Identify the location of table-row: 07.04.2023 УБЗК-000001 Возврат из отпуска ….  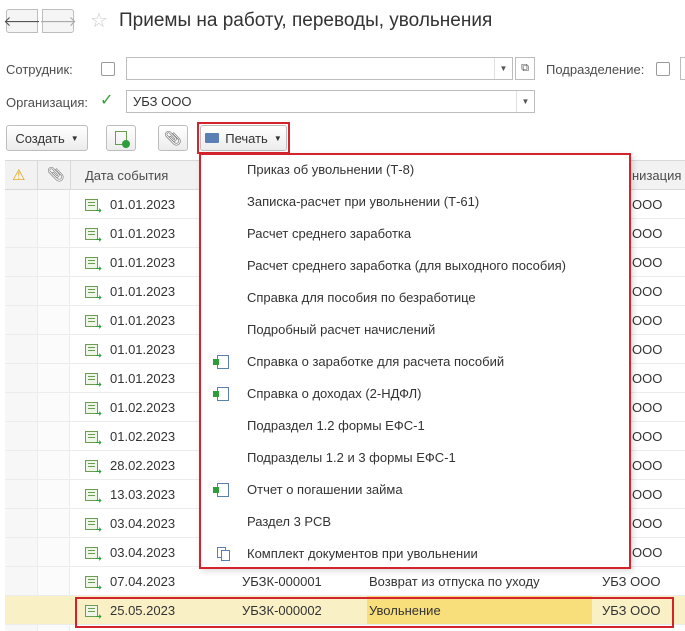
(345, 581).